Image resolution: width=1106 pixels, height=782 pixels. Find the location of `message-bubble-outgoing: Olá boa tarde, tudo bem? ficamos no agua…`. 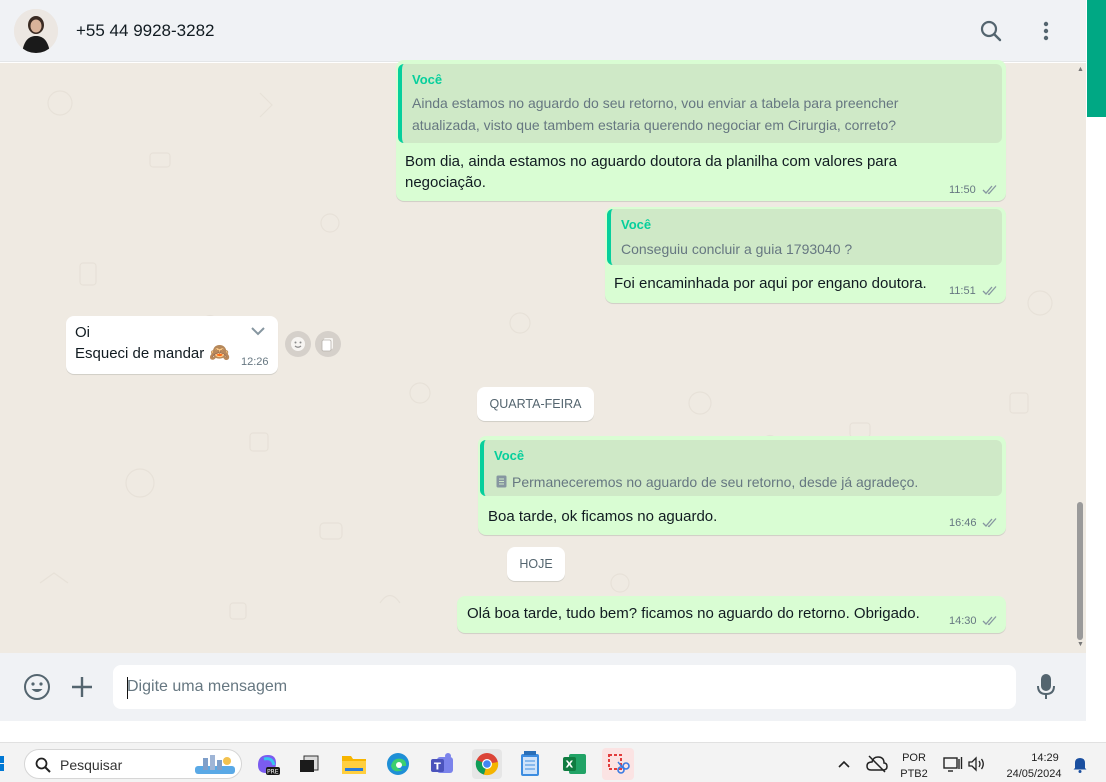

message-bubble-outgoing: Olá boa tarde, tudo bem? ficamos no agua… is located at coordinates (731, 614).